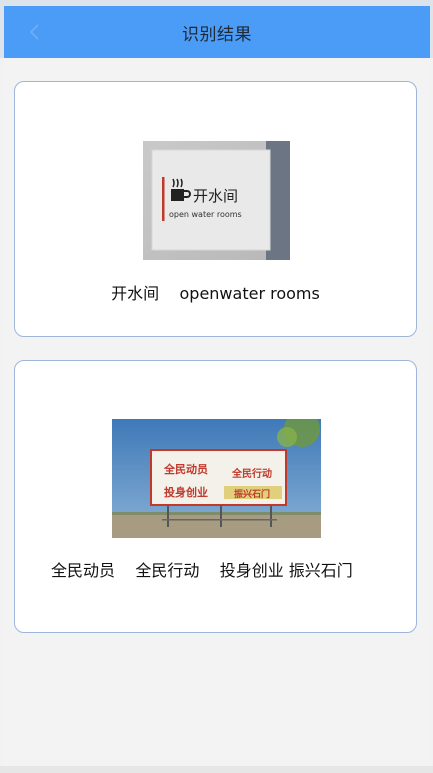 The width and height of the screenshot is (433, 773). Describe the element at coordinates (186, 492) in the screenshot. I see `billboard-text: 投身创业` at that location.